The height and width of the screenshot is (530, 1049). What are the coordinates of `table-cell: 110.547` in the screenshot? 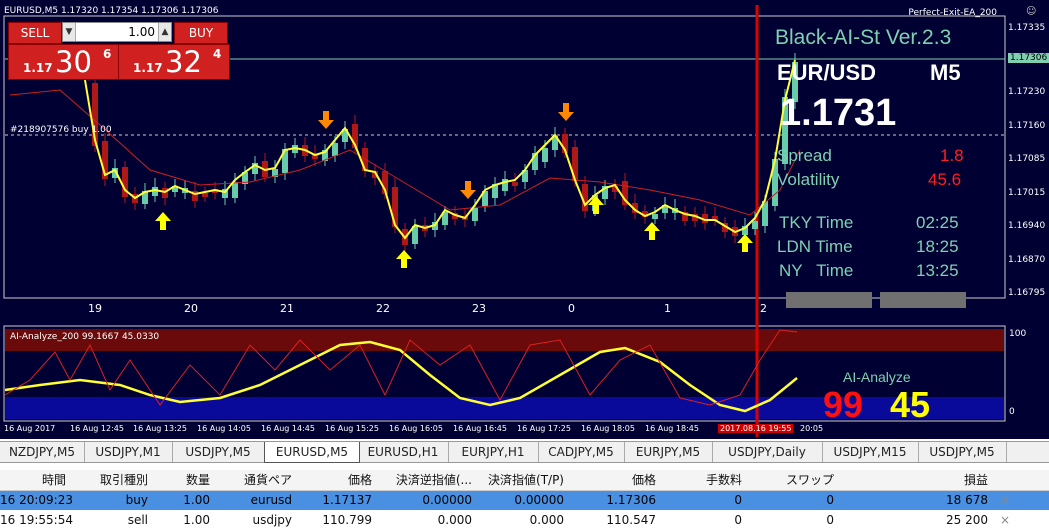 It's located at (631, 520).